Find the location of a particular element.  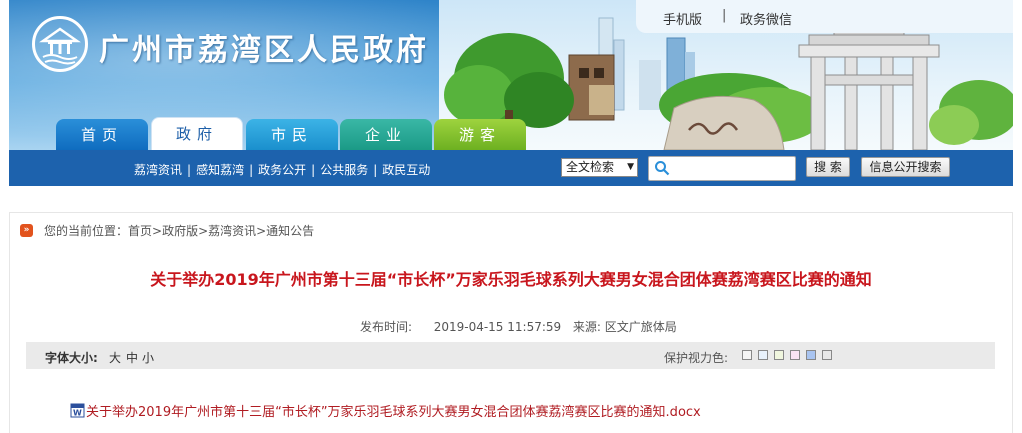

subnav-item-public-service: 公共服务 is located at coordinates (344, 170).